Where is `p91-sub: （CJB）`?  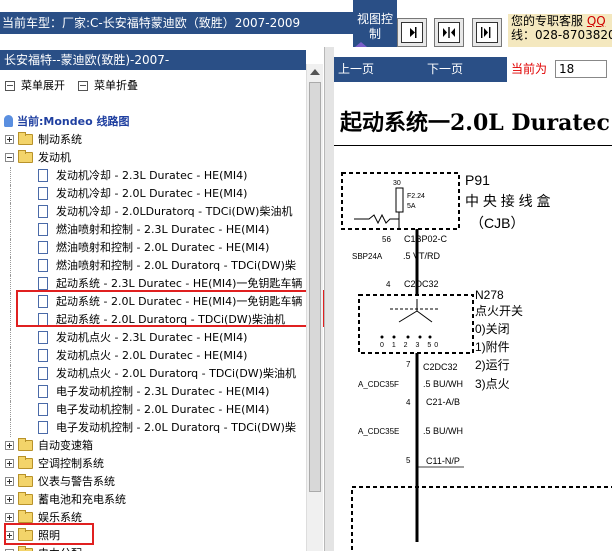 p91-sub: （CJB） is located at coordinates (497, 223).